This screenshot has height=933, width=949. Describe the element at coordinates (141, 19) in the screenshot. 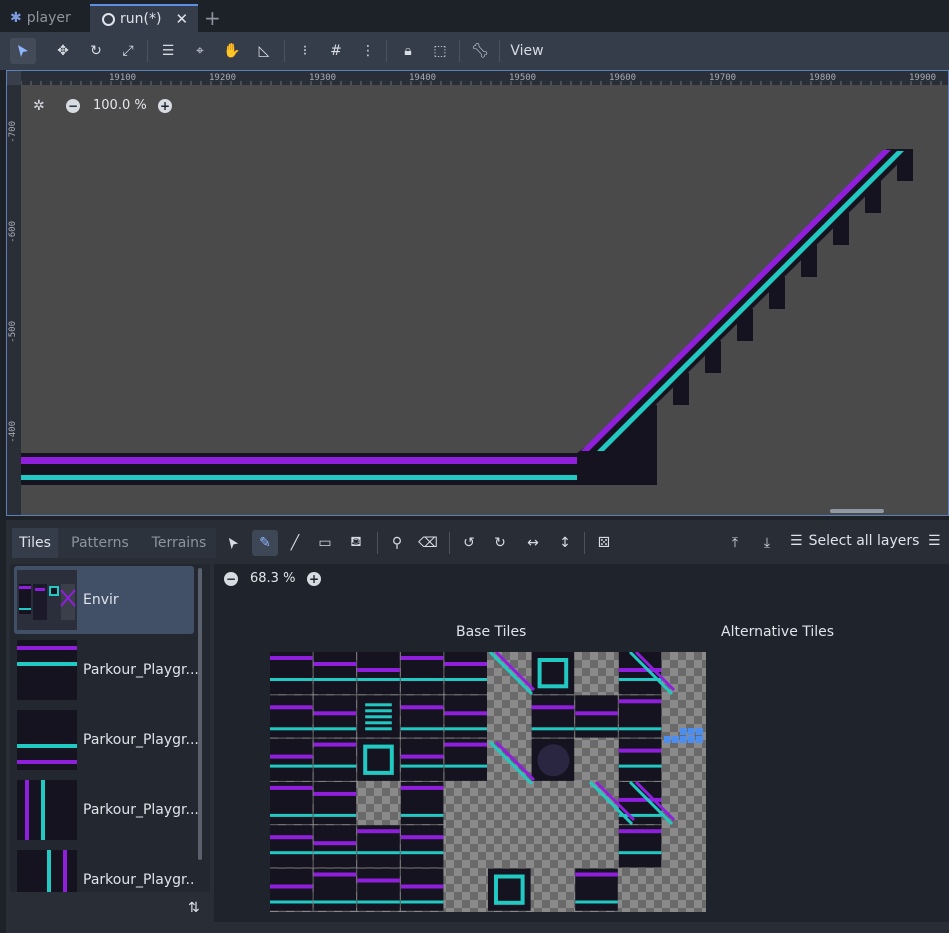

I see `tab-label: run(*)` at that location.